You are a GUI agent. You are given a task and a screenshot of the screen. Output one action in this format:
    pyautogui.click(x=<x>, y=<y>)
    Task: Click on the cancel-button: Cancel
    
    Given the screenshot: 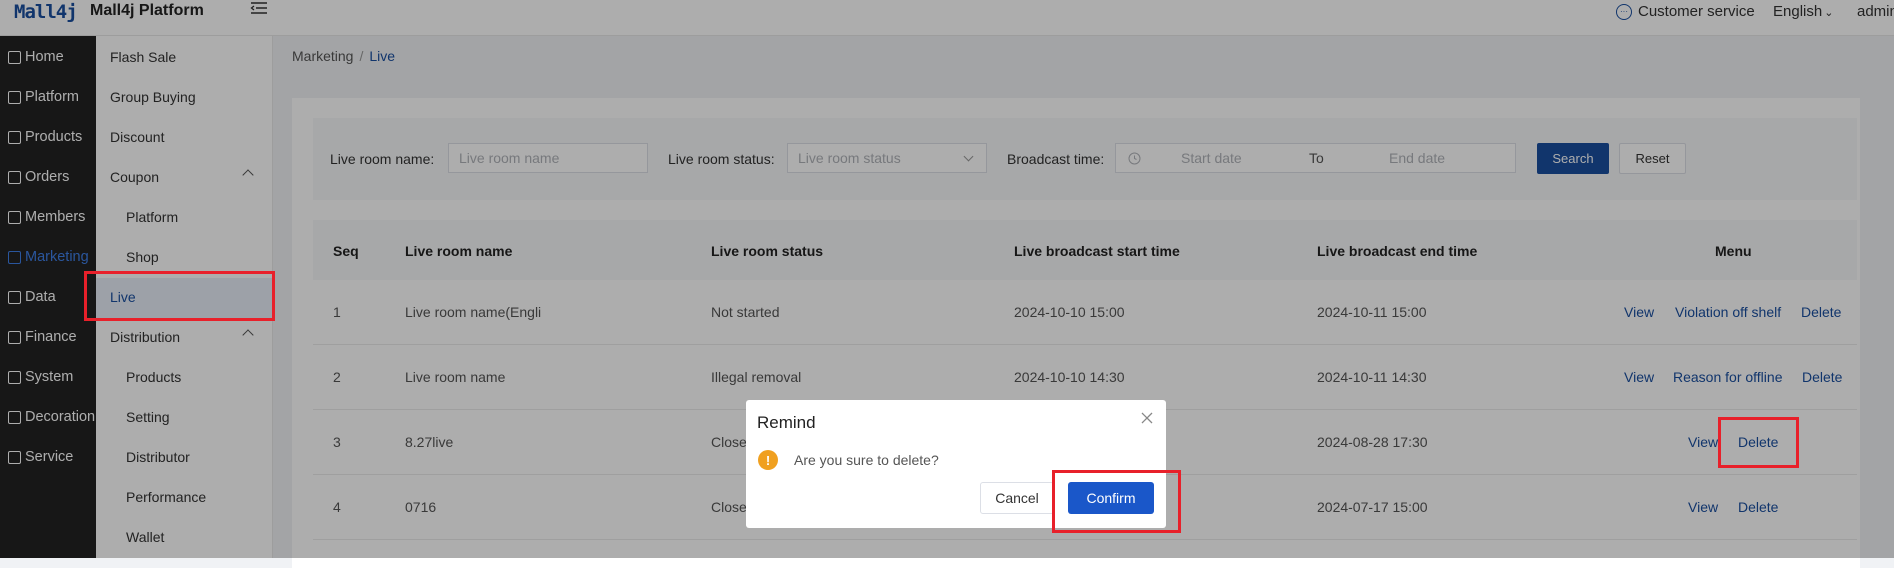 What is the action you would take?
    pyautogui.click(x=1017, y=498)
    